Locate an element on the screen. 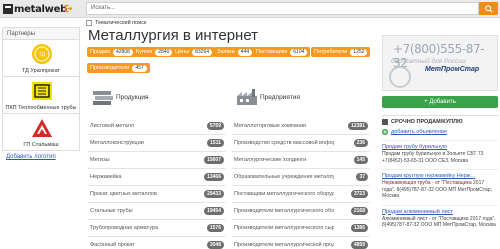 The height and width of the screenshot is (249, 500). ad-brand: МетПромСтар is located at coordinates (452, 69).